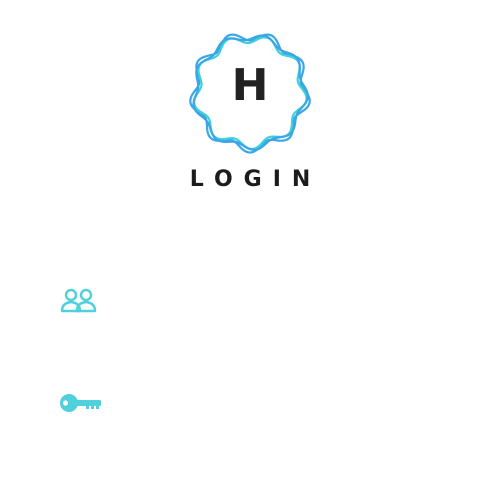  Describe the element at coordinates (81, 302) in the screenshot. I see `users-icon` at that location.